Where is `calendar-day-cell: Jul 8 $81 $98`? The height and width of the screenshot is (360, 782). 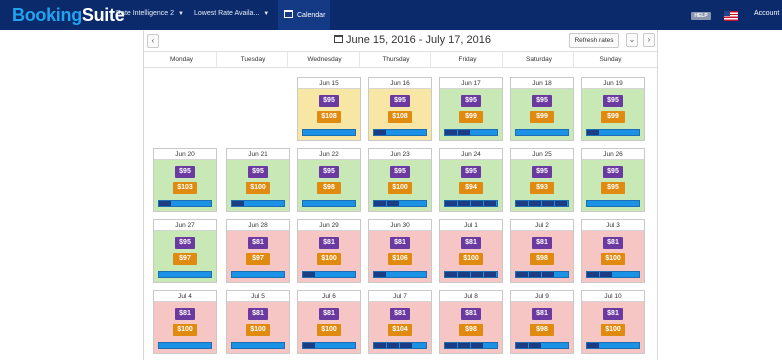
calendar-day-cell: Jul 8 $81 $98 is located at coordinates (471, 322).